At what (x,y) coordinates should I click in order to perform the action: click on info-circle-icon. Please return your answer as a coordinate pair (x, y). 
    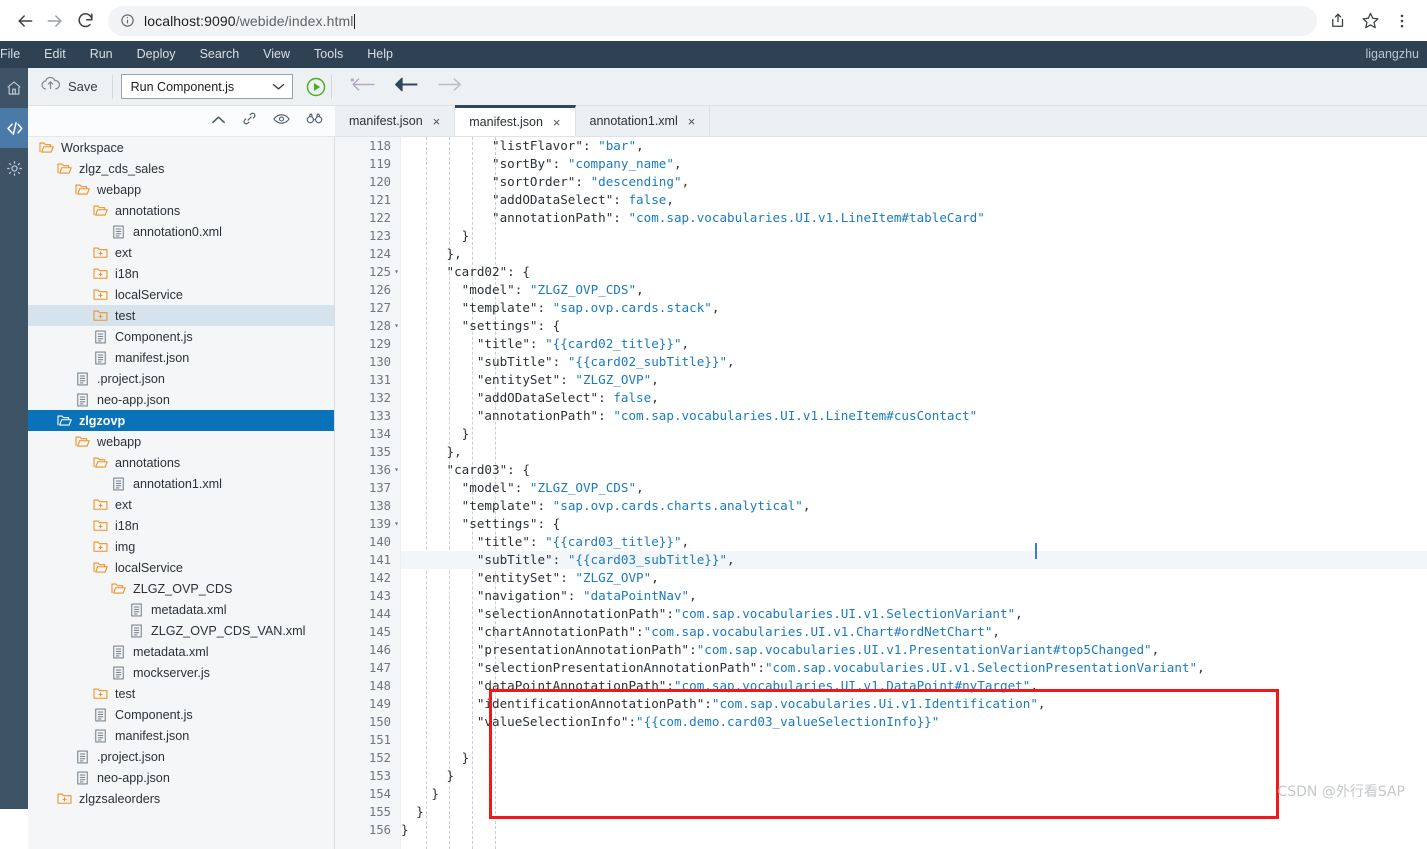
    Looking at the image, I should click on (127, 20).